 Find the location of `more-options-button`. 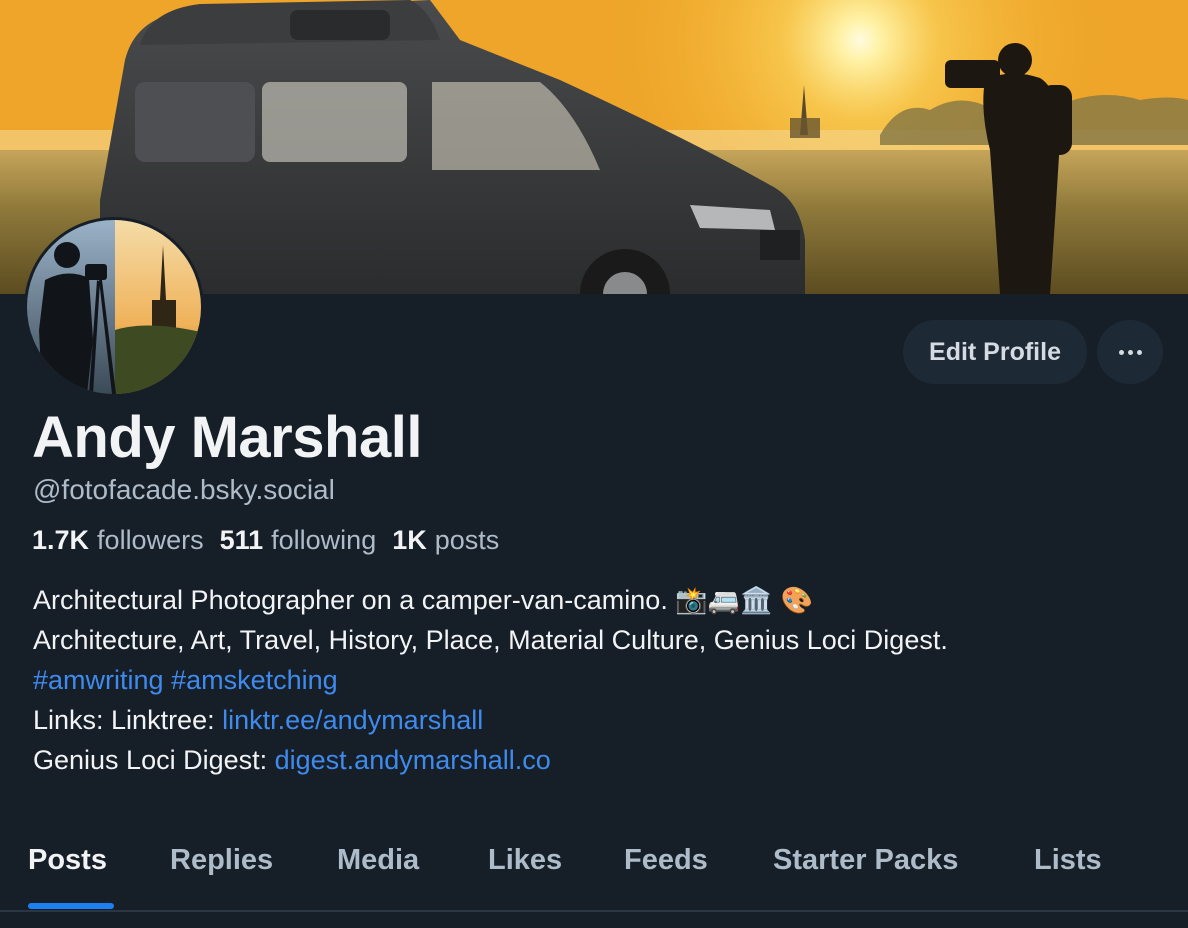

more-options-button is located at coordinates (1130, 352).